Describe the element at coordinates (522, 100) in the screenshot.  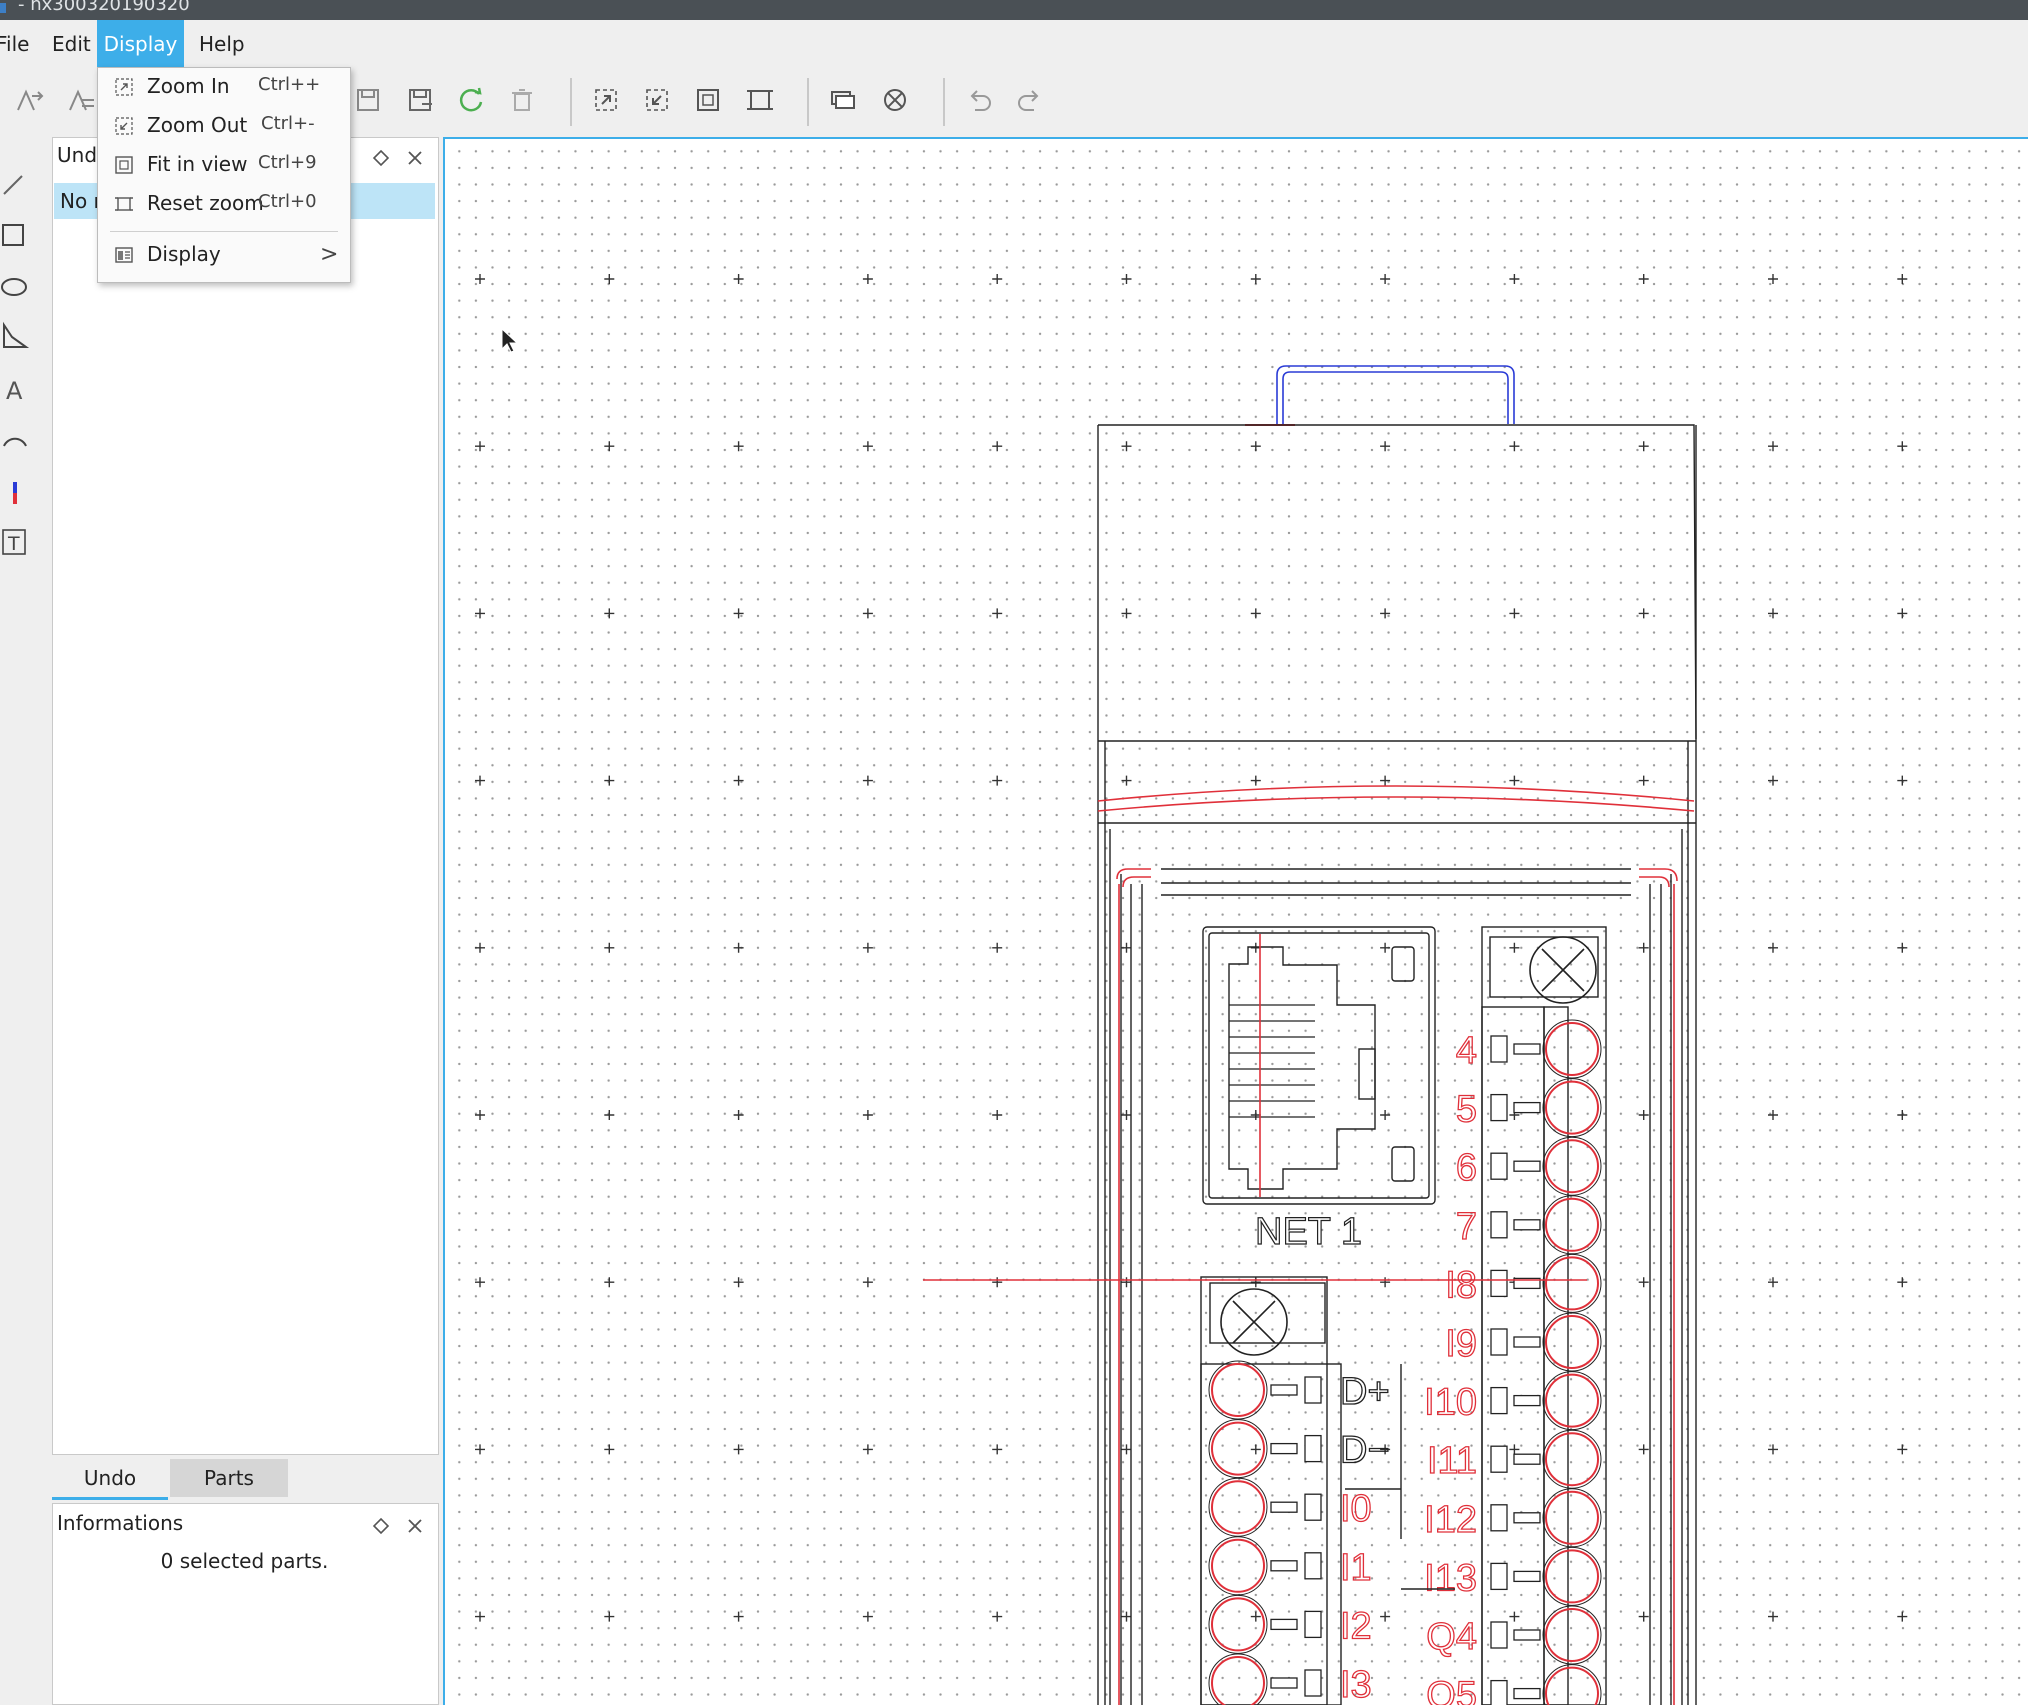
I see `delete-icon` at that location.